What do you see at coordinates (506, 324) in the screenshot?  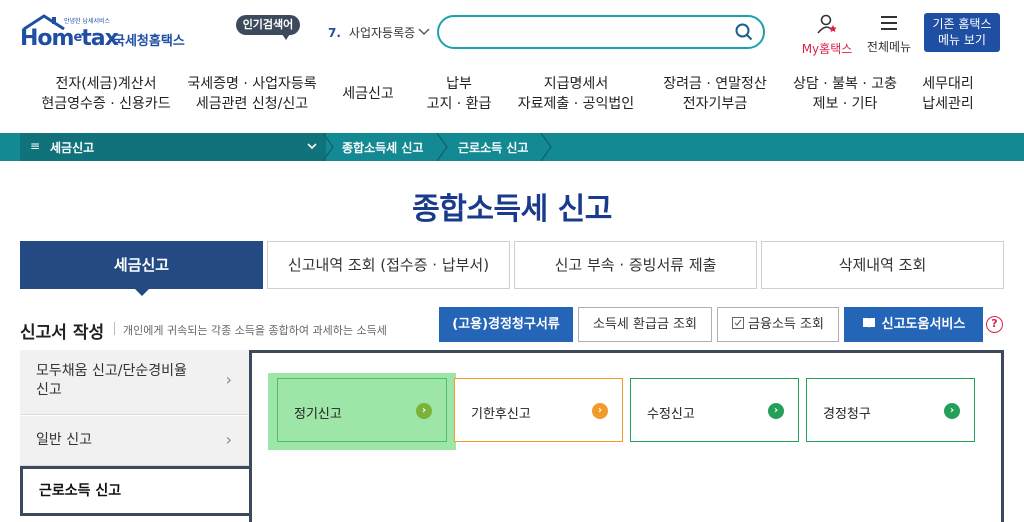 I see `claim-docs-button: (고용)경정청구서류` at bounding box center [506, 324].